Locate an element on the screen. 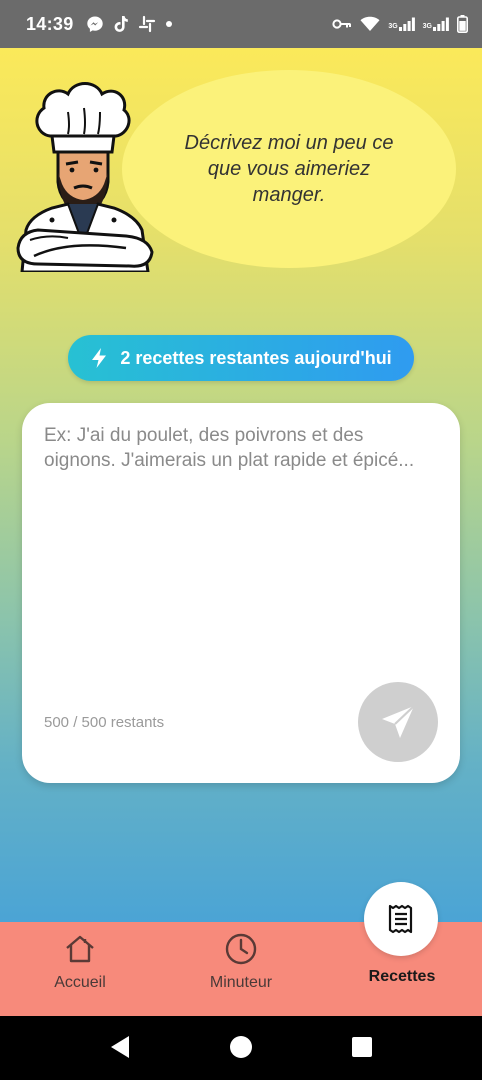 The width and height of the screenshot is (482, 1080). slack-icon is located at coordinates (146, 24).